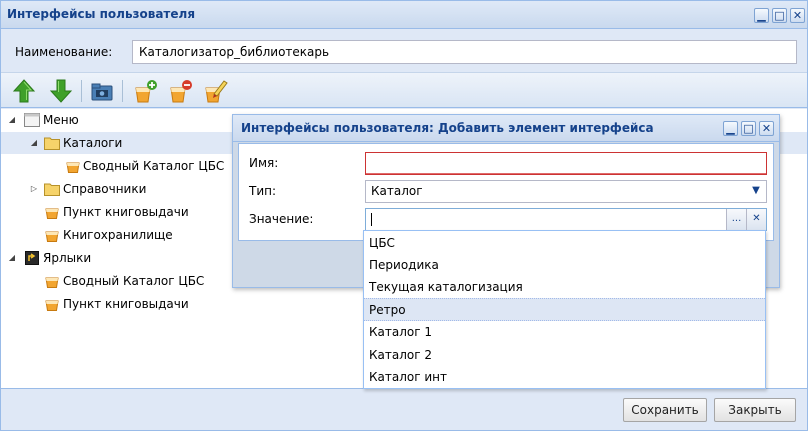  Describe the element at coordinates (564, 377) in the screenshot. I see `dropdown-option: Каталог инт` at that location.